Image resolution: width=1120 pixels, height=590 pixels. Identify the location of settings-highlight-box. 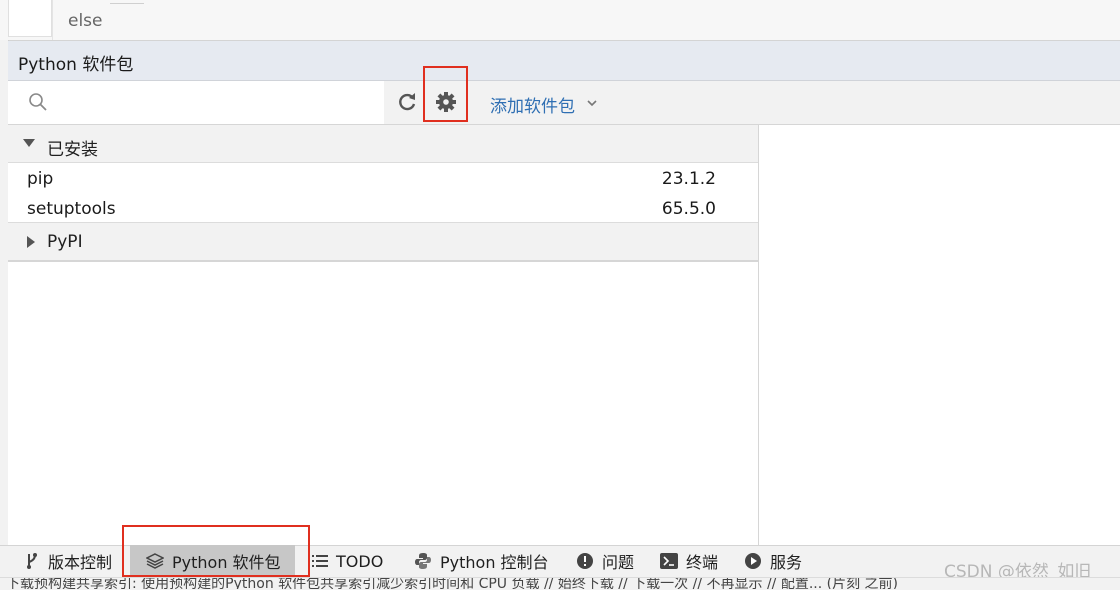
(445, 94).